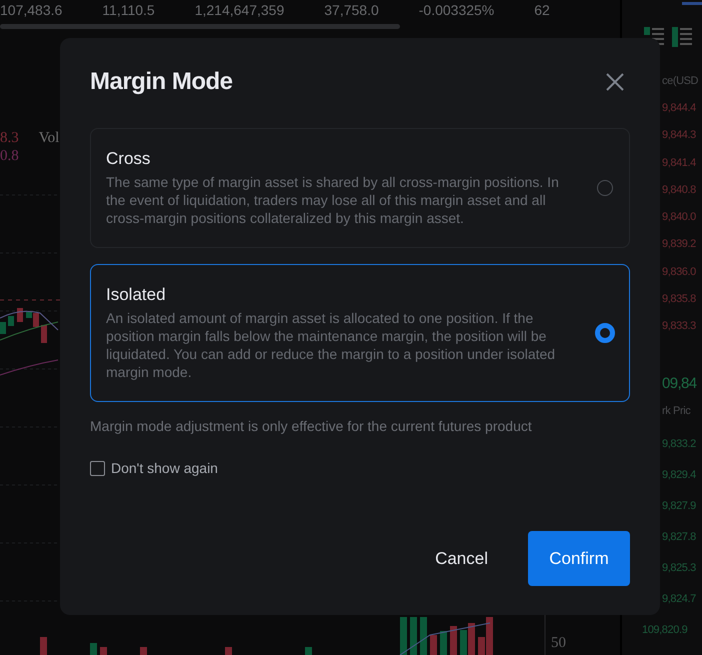 The image size is (702, 655). What do you see at coordinates (351, 10) in the screenshot?
I see `stat-value: 37,758.0` at bounding box center [351, 10].